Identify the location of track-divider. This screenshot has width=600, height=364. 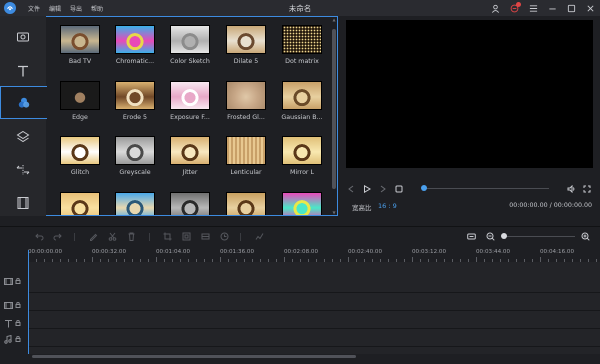
(314, 292).